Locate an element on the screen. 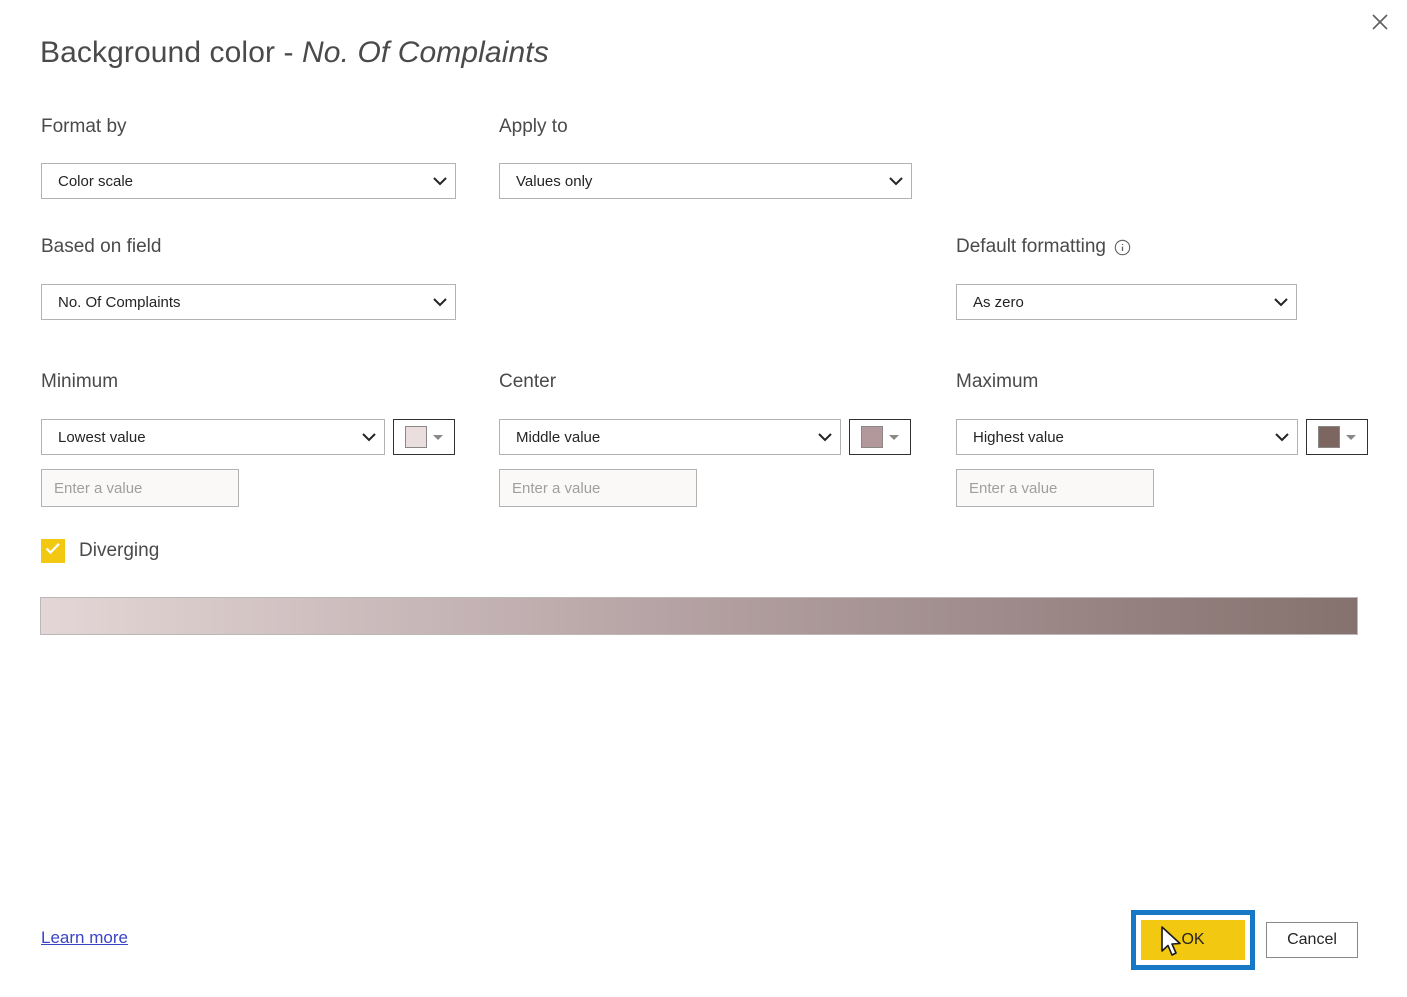 The height and width of the screenshot is (997, 1407). default-formatting-label: Default formatting is located at coordinates (1043, 247).